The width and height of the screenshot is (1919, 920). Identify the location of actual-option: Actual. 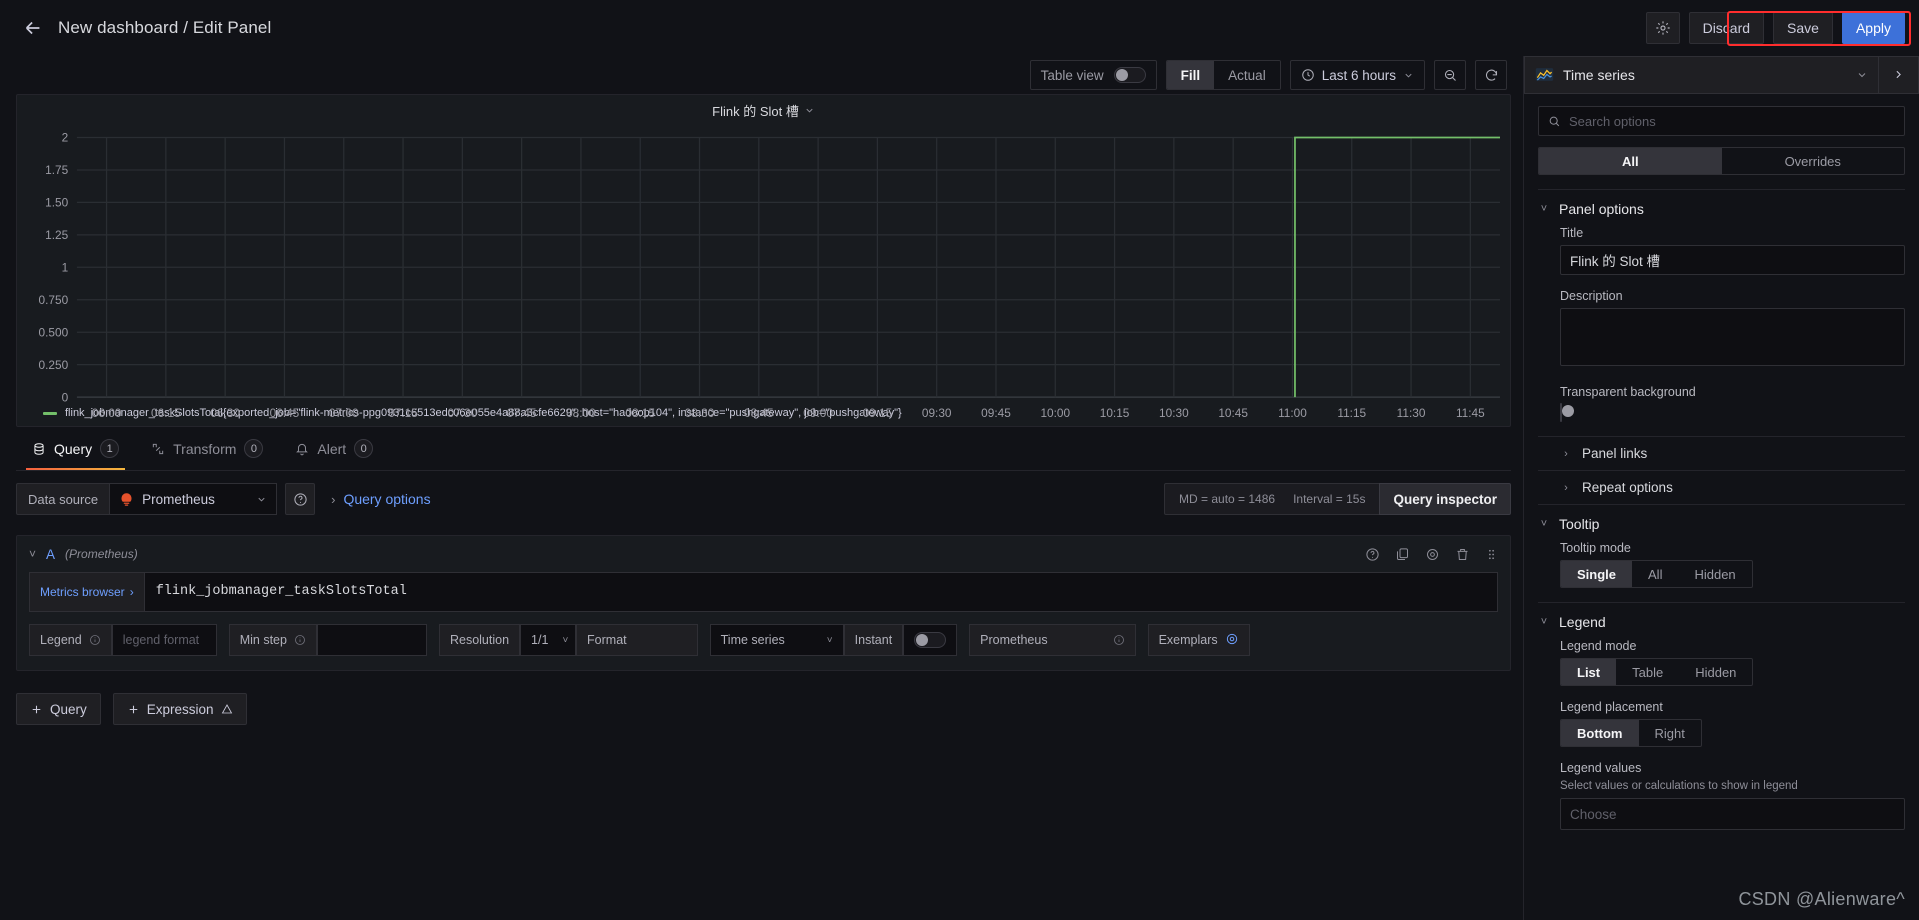
(1247, 75).